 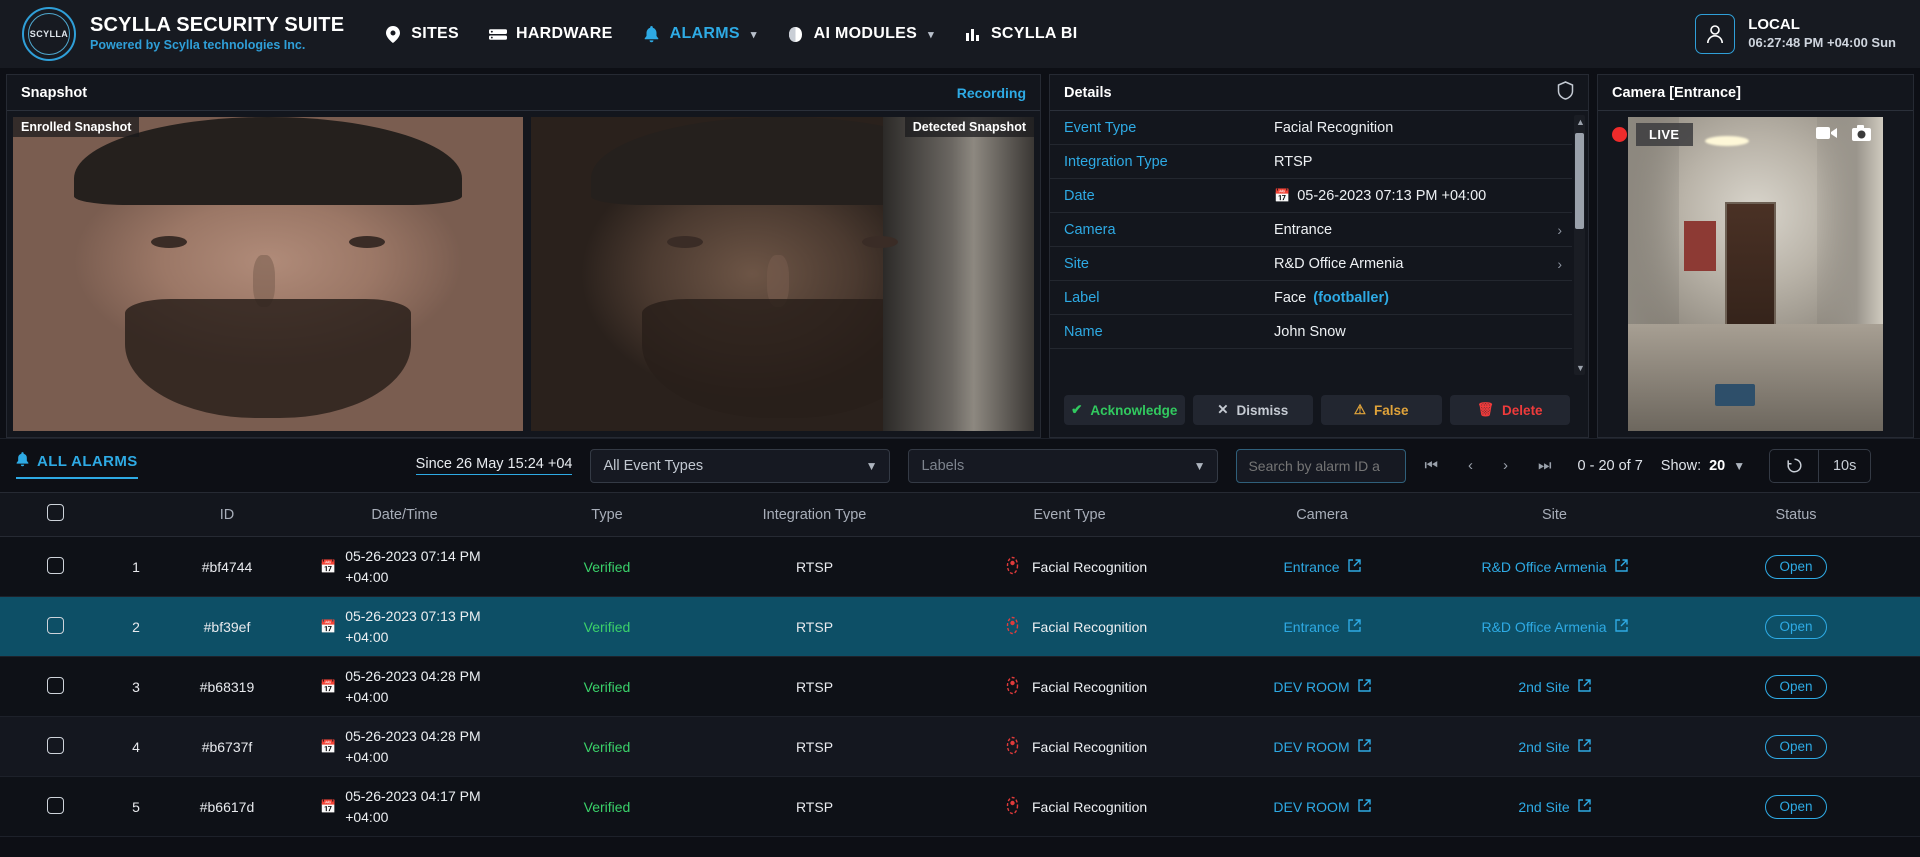 What do you see at coordinates (969, 127) in the screenshot?
I see `detected-snapshot-label: Detected Snapshot` at bounding box center [969, 127].